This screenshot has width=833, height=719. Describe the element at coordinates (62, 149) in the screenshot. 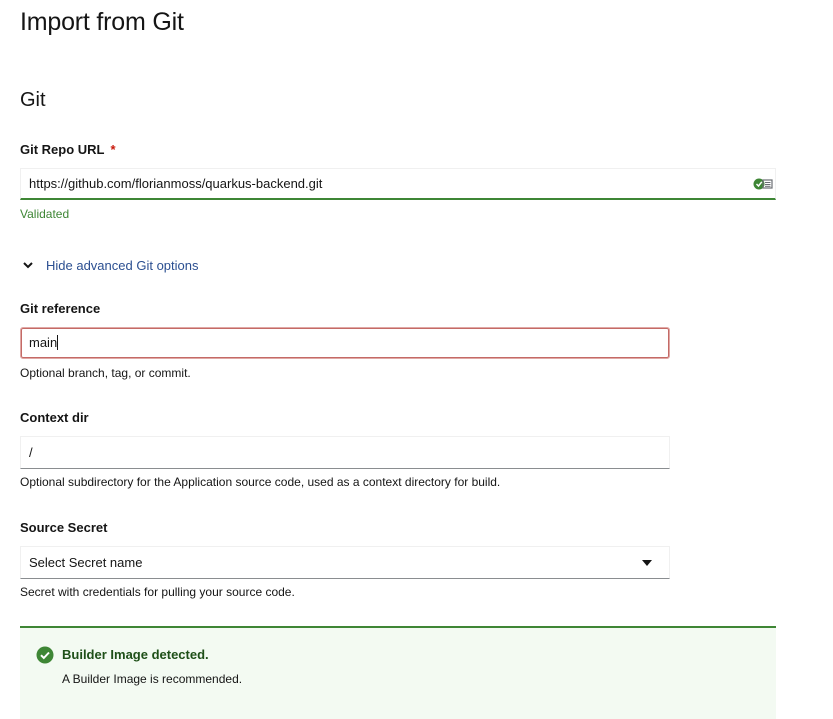

I see `git-repo-url-label-text: Git Repo URL` at that location.